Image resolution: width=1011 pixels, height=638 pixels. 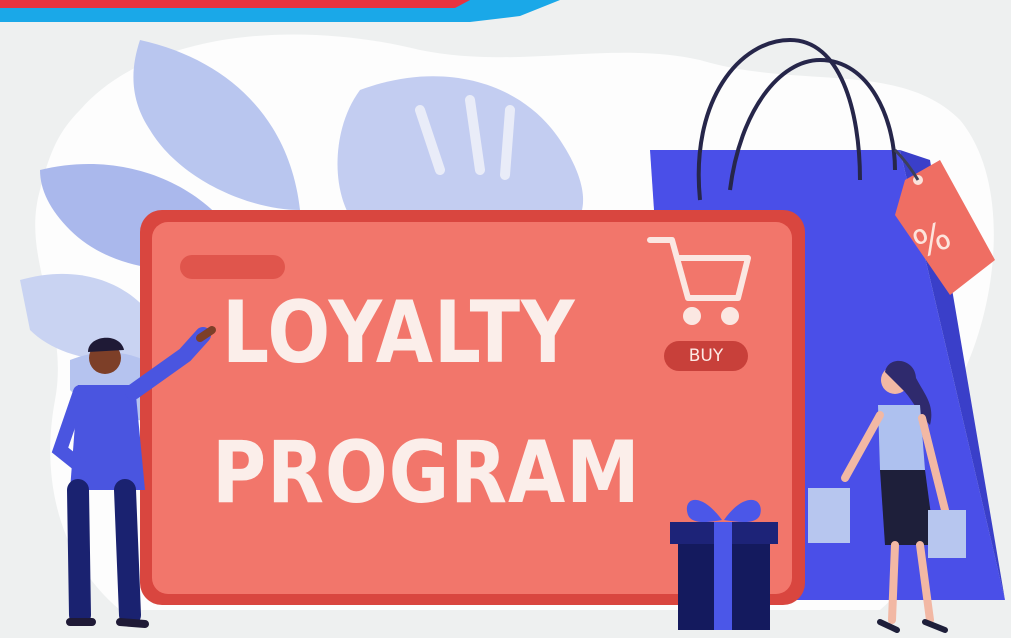 I want to click on buy-label: BUY, so click(x=706, y=356).